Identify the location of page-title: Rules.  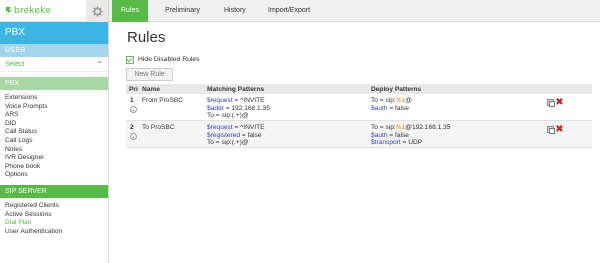
(146, 37).